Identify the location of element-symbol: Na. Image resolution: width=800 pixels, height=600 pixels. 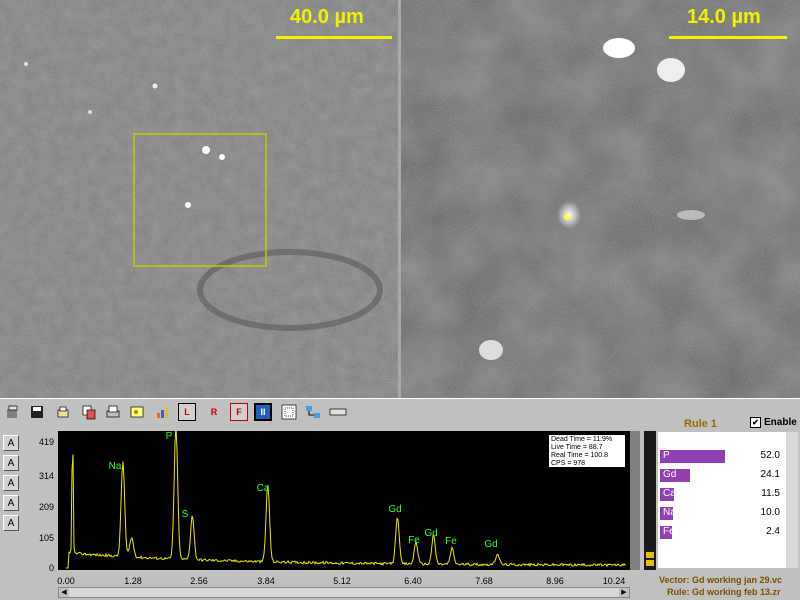
(669, 512).